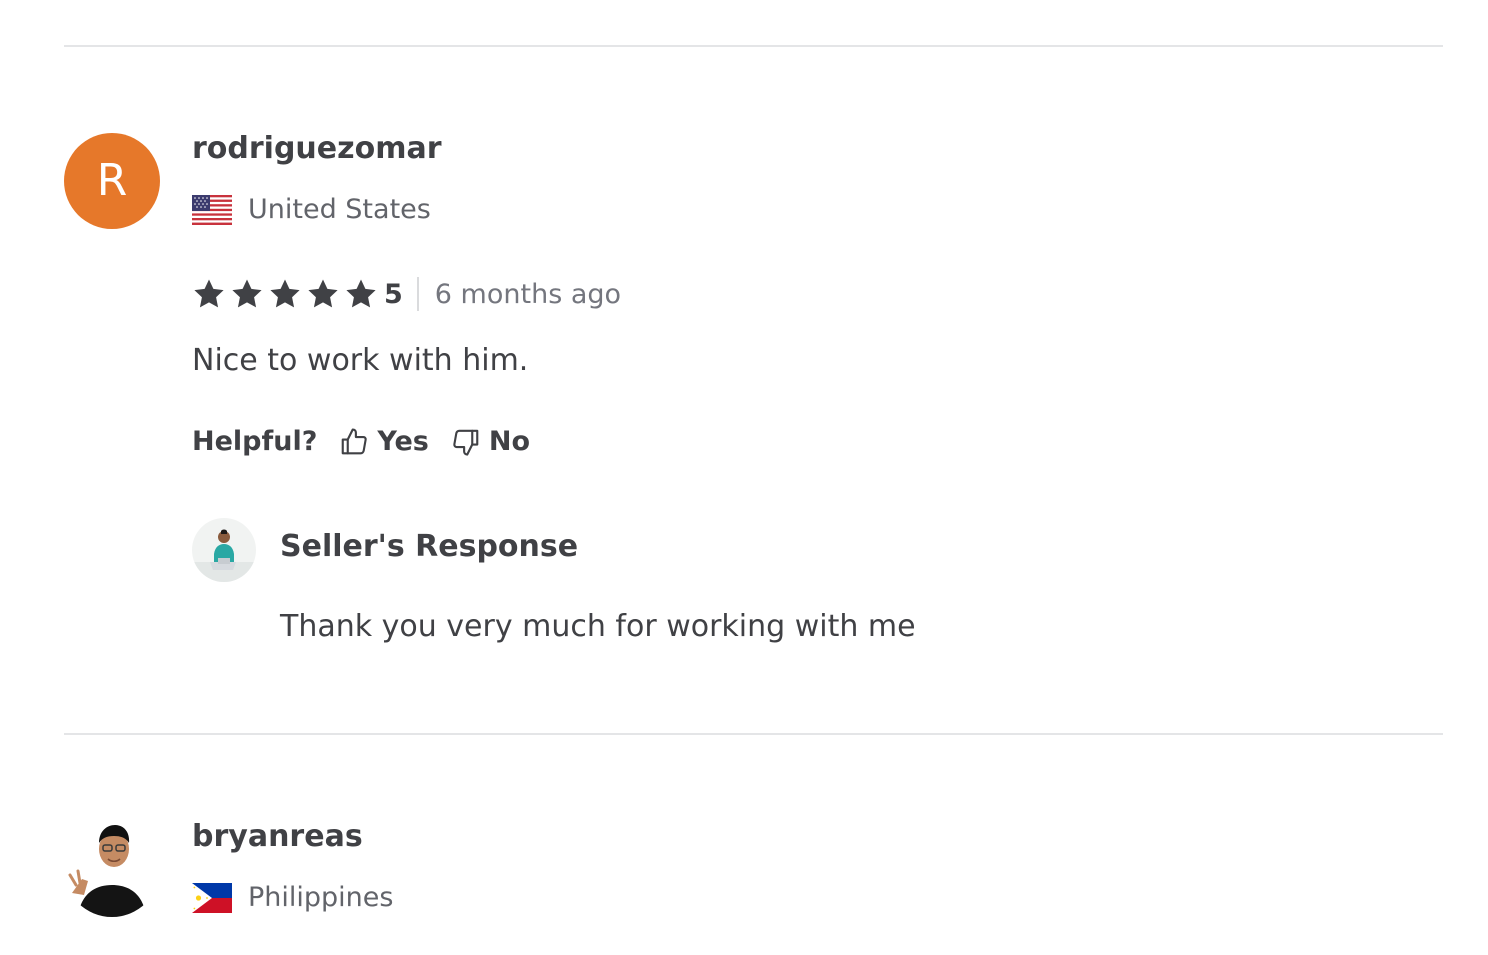  I want to click on avatar, so click(112, 869).